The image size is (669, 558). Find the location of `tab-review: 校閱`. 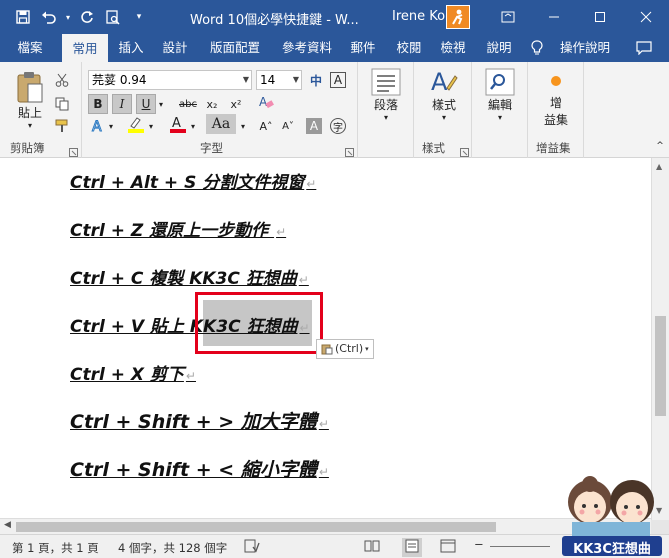

tab-review: 校閱 is located at coordinates (409, 48).